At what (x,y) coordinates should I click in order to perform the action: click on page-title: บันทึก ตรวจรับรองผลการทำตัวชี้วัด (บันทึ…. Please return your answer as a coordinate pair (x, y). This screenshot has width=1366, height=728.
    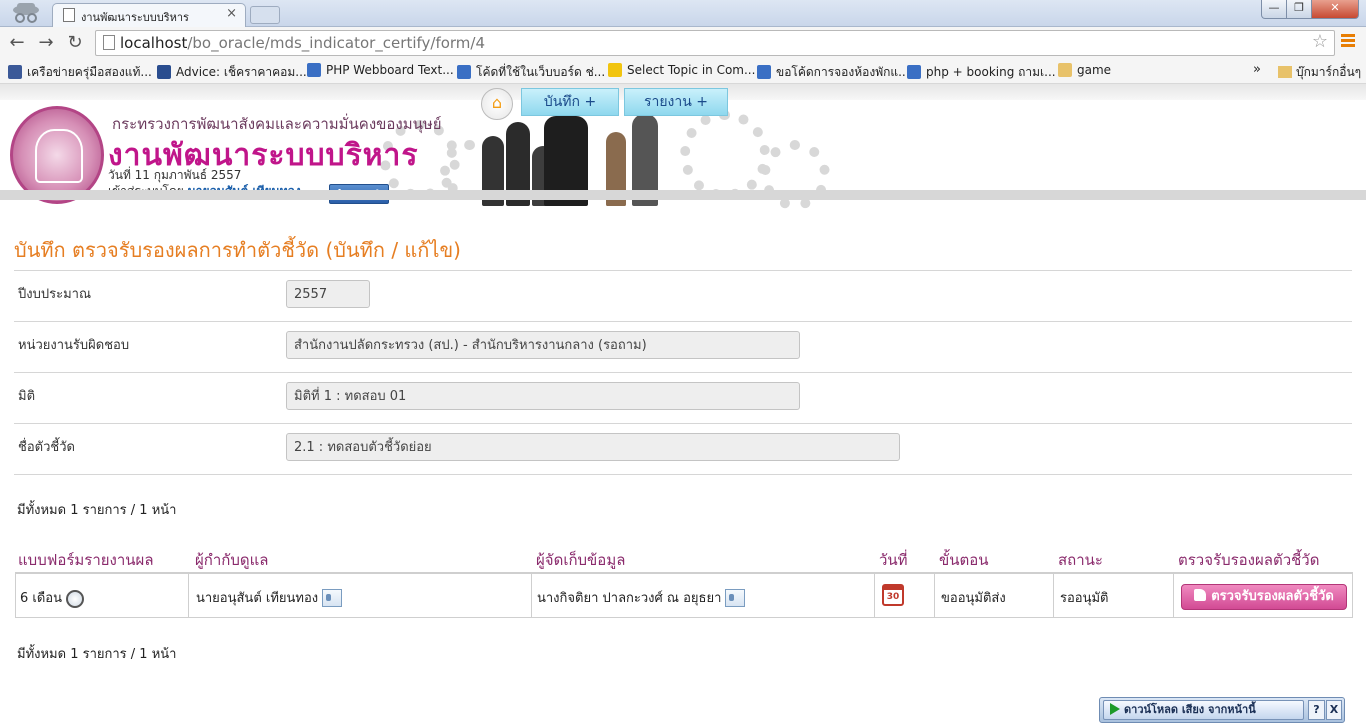
    Looking at the image, I should click on (237, 250).